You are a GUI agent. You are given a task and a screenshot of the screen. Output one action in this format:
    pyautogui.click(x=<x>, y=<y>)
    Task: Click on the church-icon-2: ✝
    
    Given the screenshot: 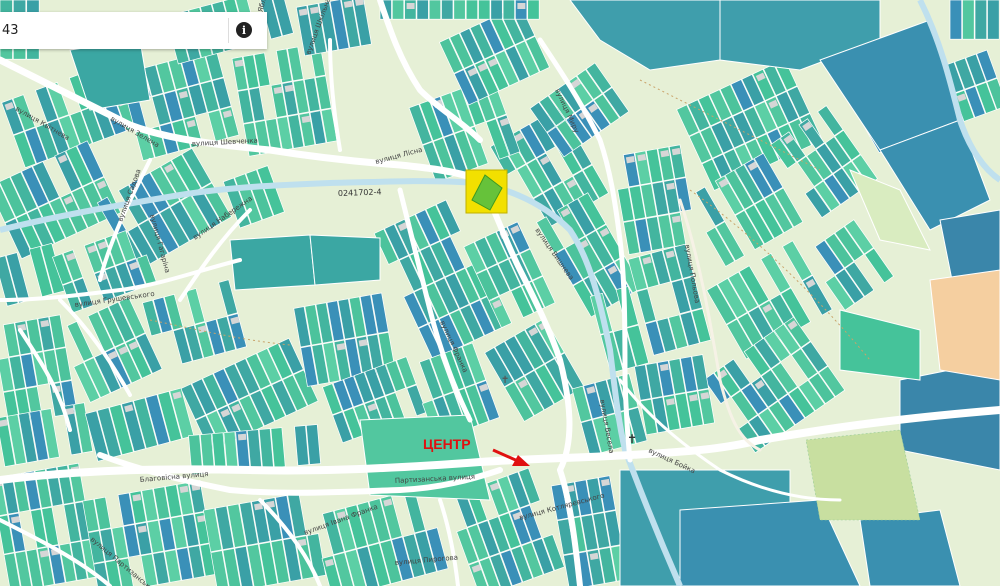 What is the action you would take?
    pyautogui.click(x=505, y=380)
    